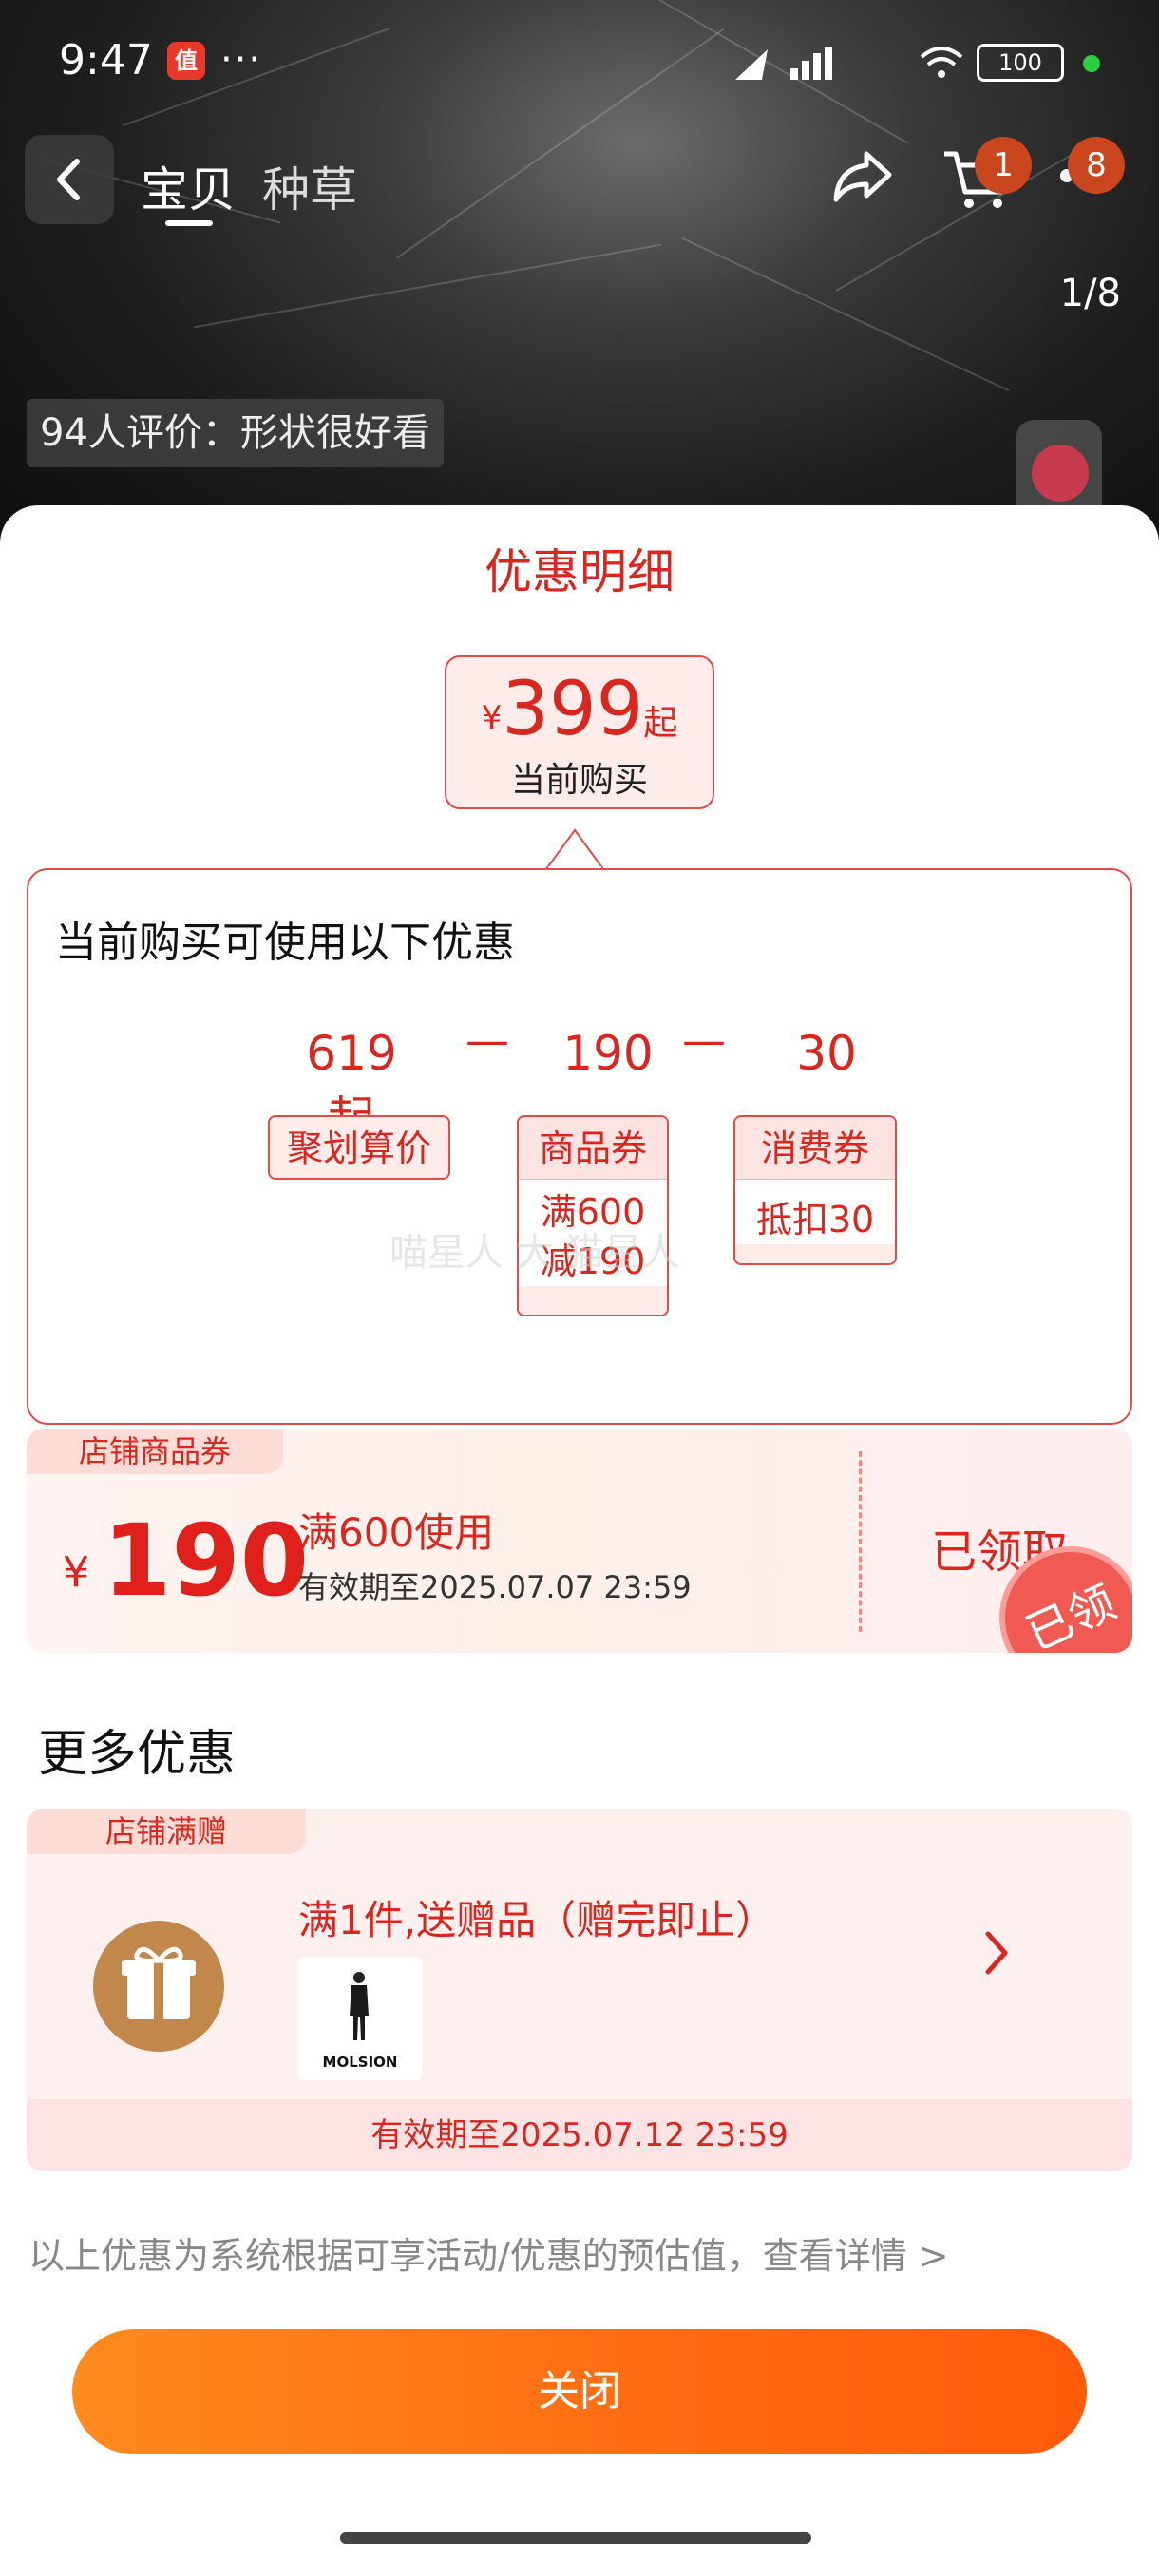  I want to click on calc-coupon-amount: 190, so click(608, 1053).